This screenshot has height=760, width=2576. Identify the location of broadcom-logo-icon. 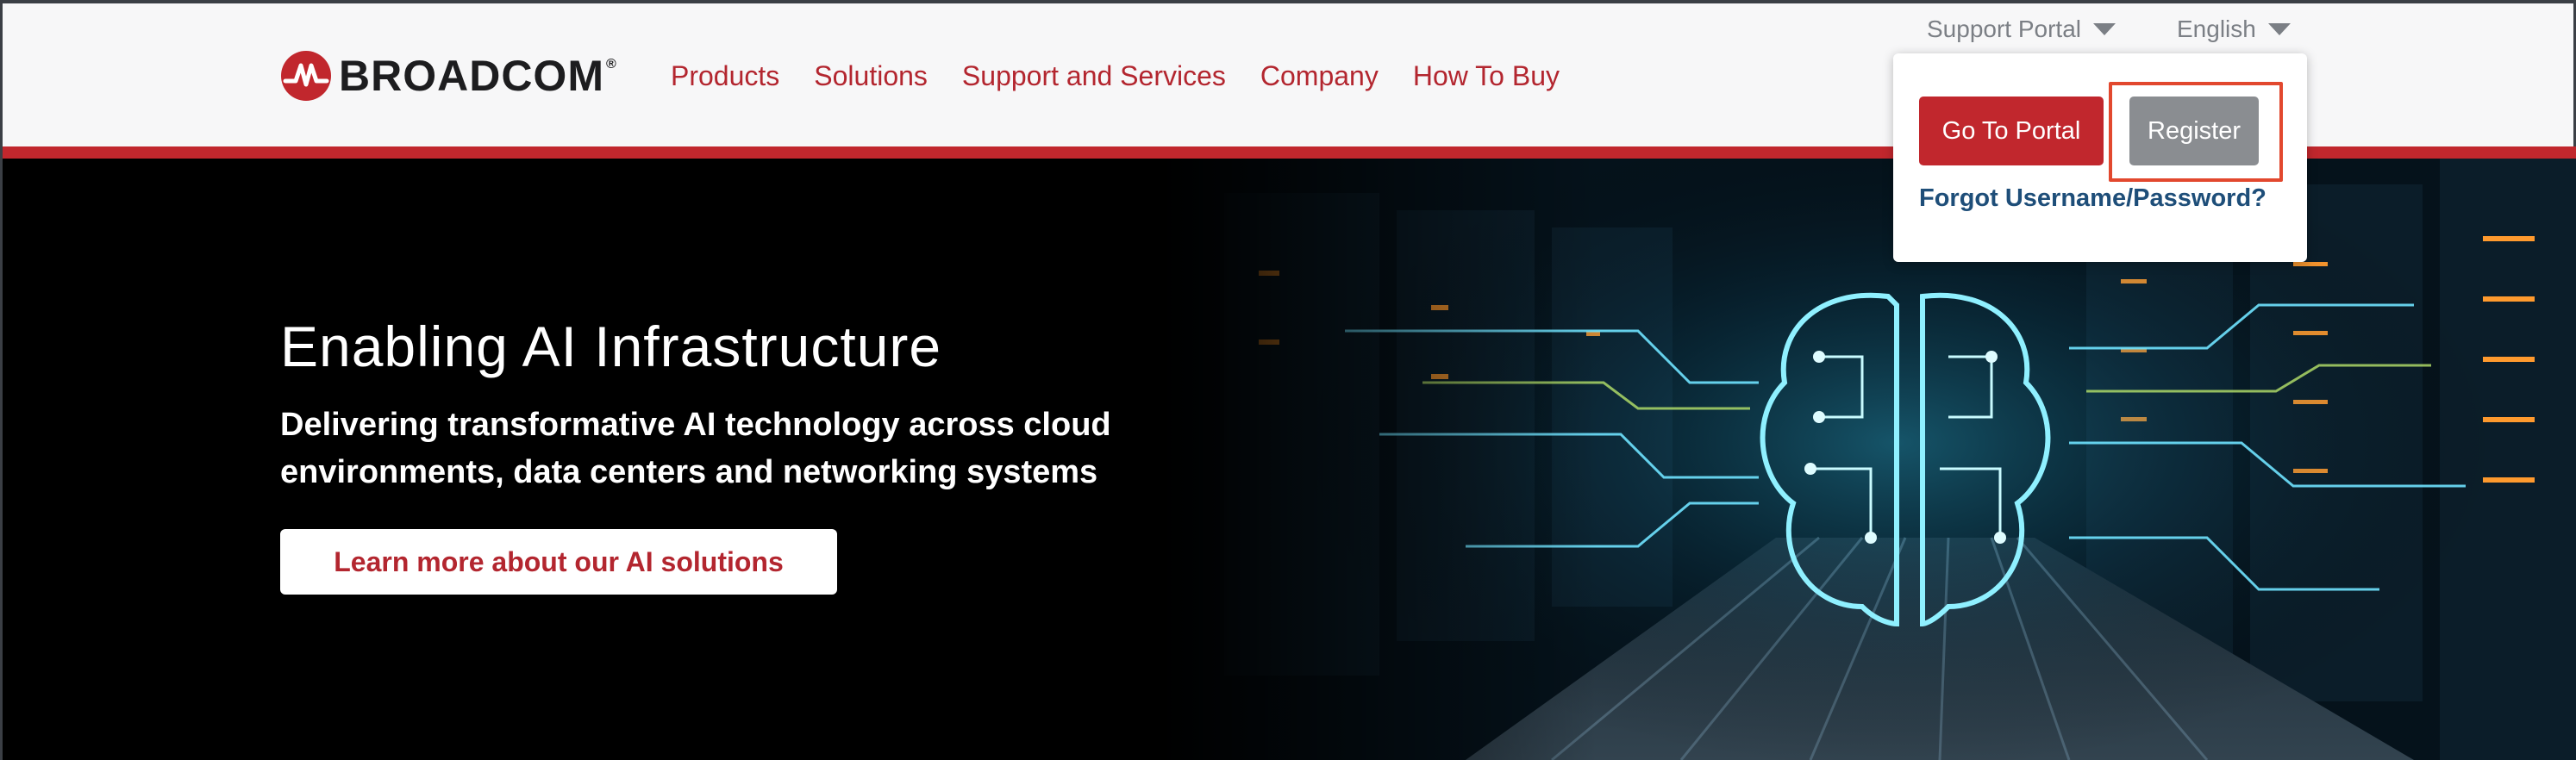
(306, 76).